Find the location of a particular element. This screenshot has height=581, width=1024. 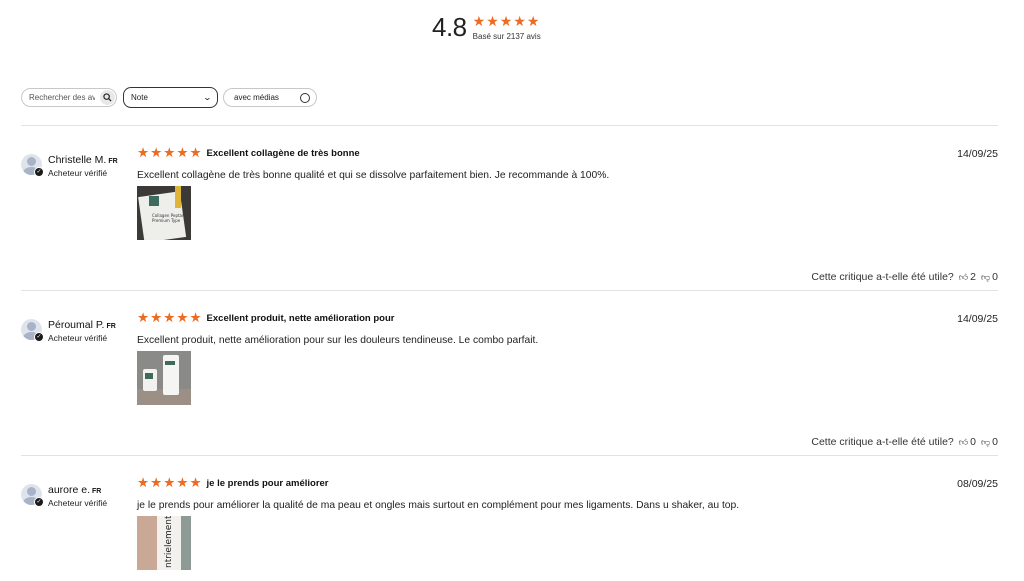

summary-stars: ★ ★ ★ ★ ★ is located at coordinates (507, 21).